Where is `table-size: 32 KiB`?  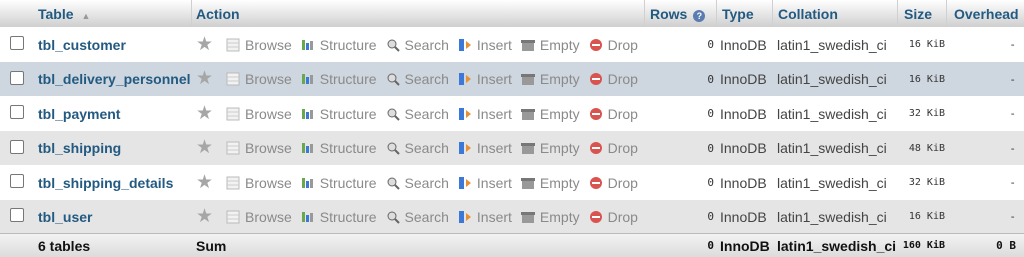 table-size: 32 KiB is located at coordinates (926, 113).